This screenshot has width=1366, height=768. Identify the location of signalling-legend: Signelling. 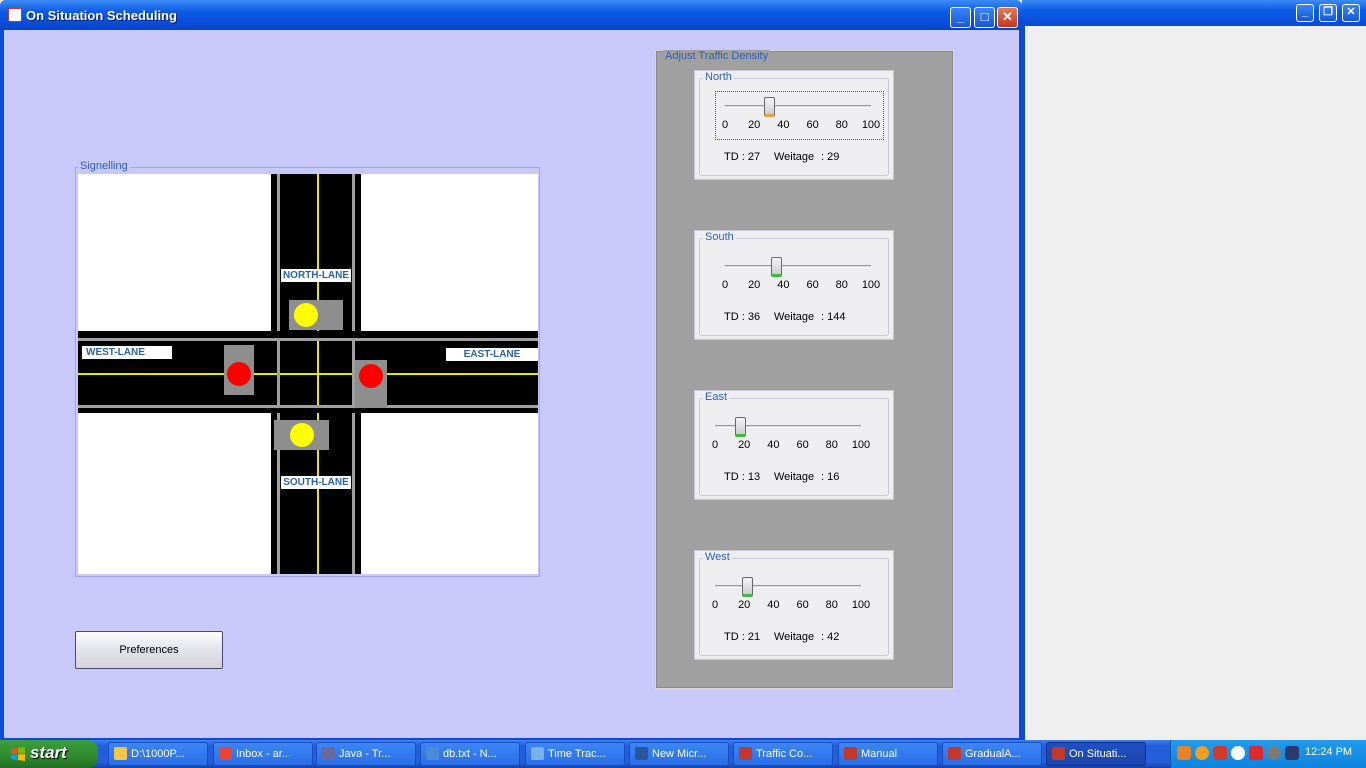
(104, 166).